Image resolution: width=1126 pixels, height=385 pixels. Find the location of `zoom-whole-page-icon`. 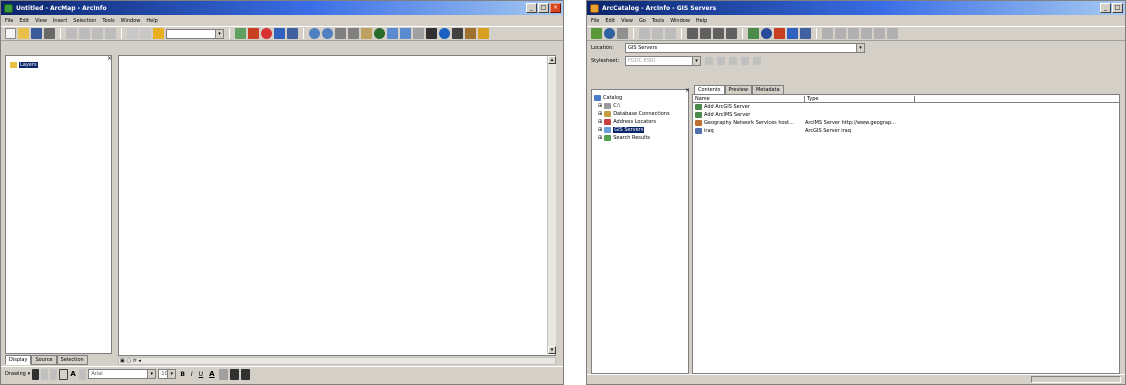

zoom-whole-page-icon is located at coordinates (54, 374).